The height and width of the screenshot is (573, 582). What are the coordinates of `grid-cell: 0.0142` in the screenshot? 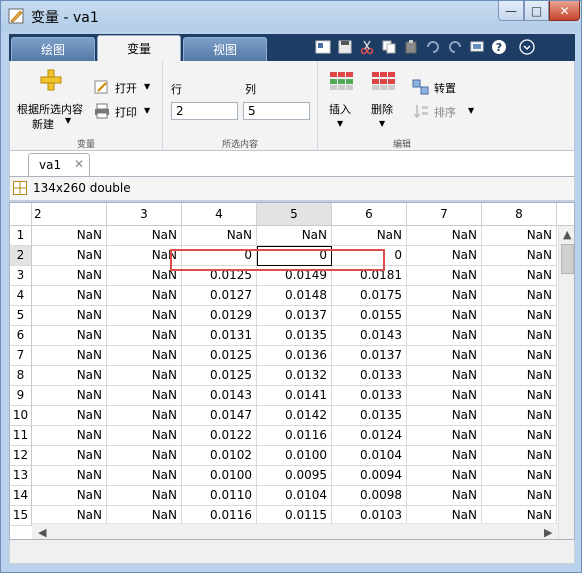 It's located at (294, 416).